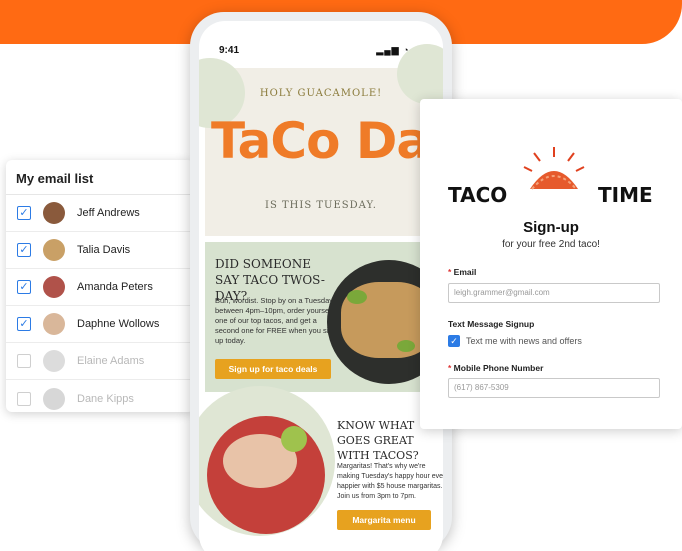  What do you see at coordinates (273, 369) in the screenshot?
I see `sign-up-taco-deals-button: Sign up for taco deals` at bounding box center [273, 369].